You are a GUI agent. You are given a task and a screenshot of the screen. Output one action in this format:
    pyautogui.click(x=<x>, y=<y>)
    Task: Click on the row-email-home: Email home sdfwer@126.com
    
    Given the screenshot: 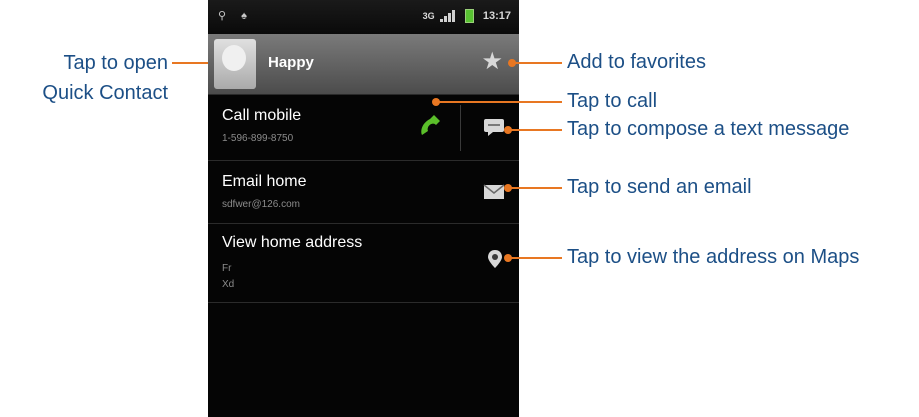 What is the action you would take?
    pyautogui.click(x=363, y=192)
    